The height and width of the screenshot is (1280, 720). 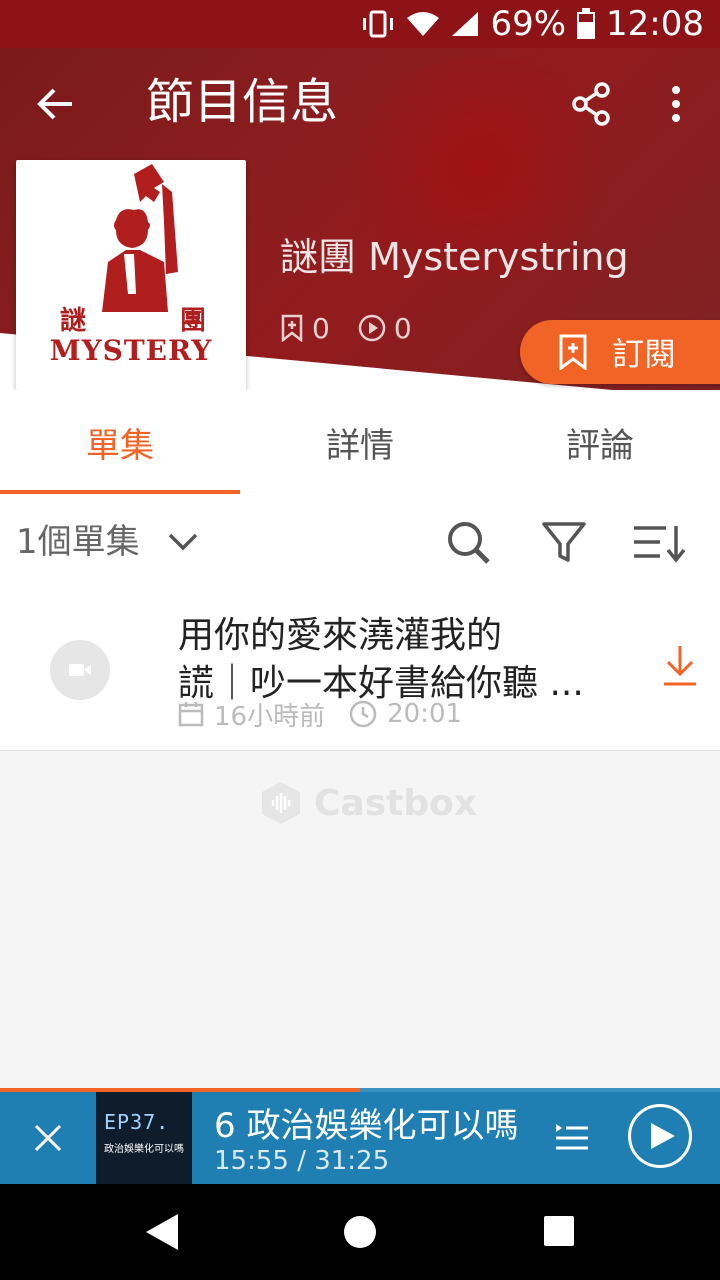 I want to click on subscribe-label: 訂閱, so click(x=644, y=354).